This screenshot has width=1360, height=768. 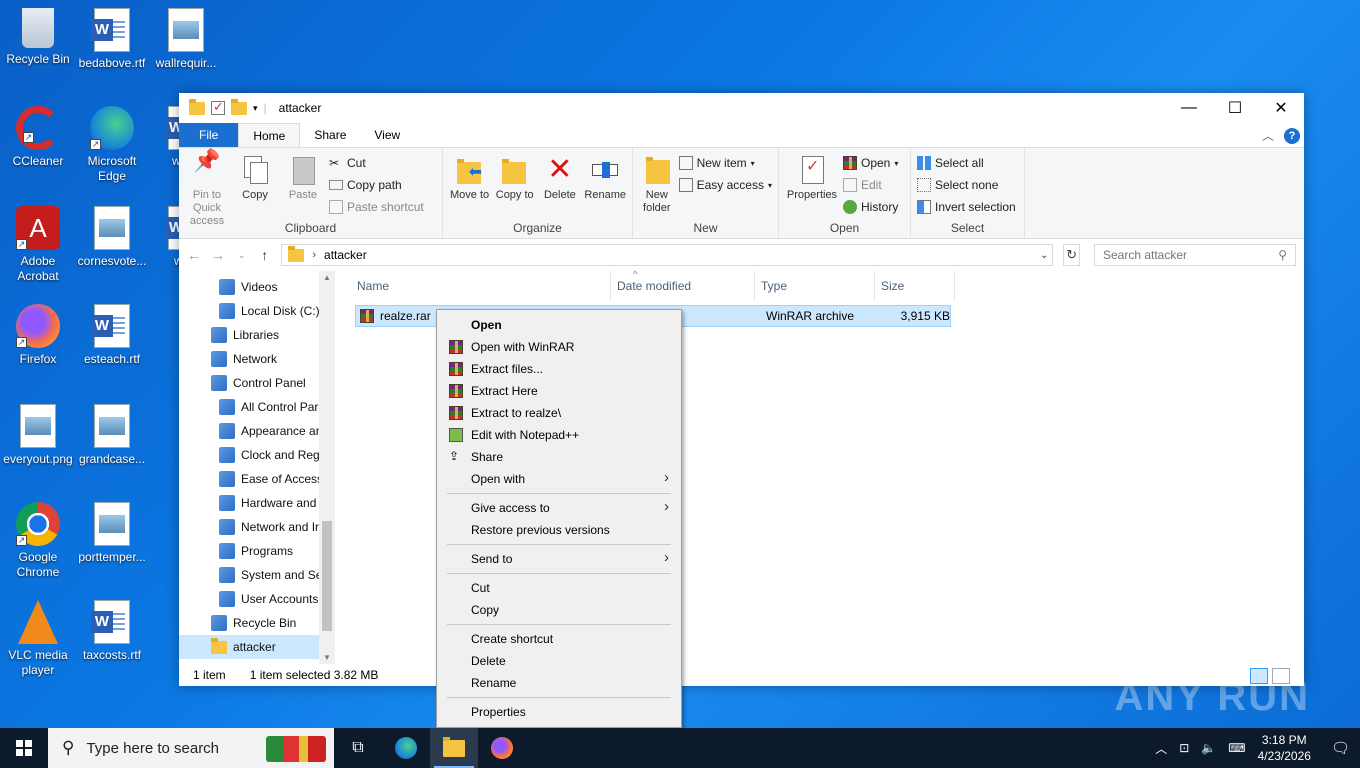 I want to click on menu-item: Extract Here, so click(x=559, y=391).